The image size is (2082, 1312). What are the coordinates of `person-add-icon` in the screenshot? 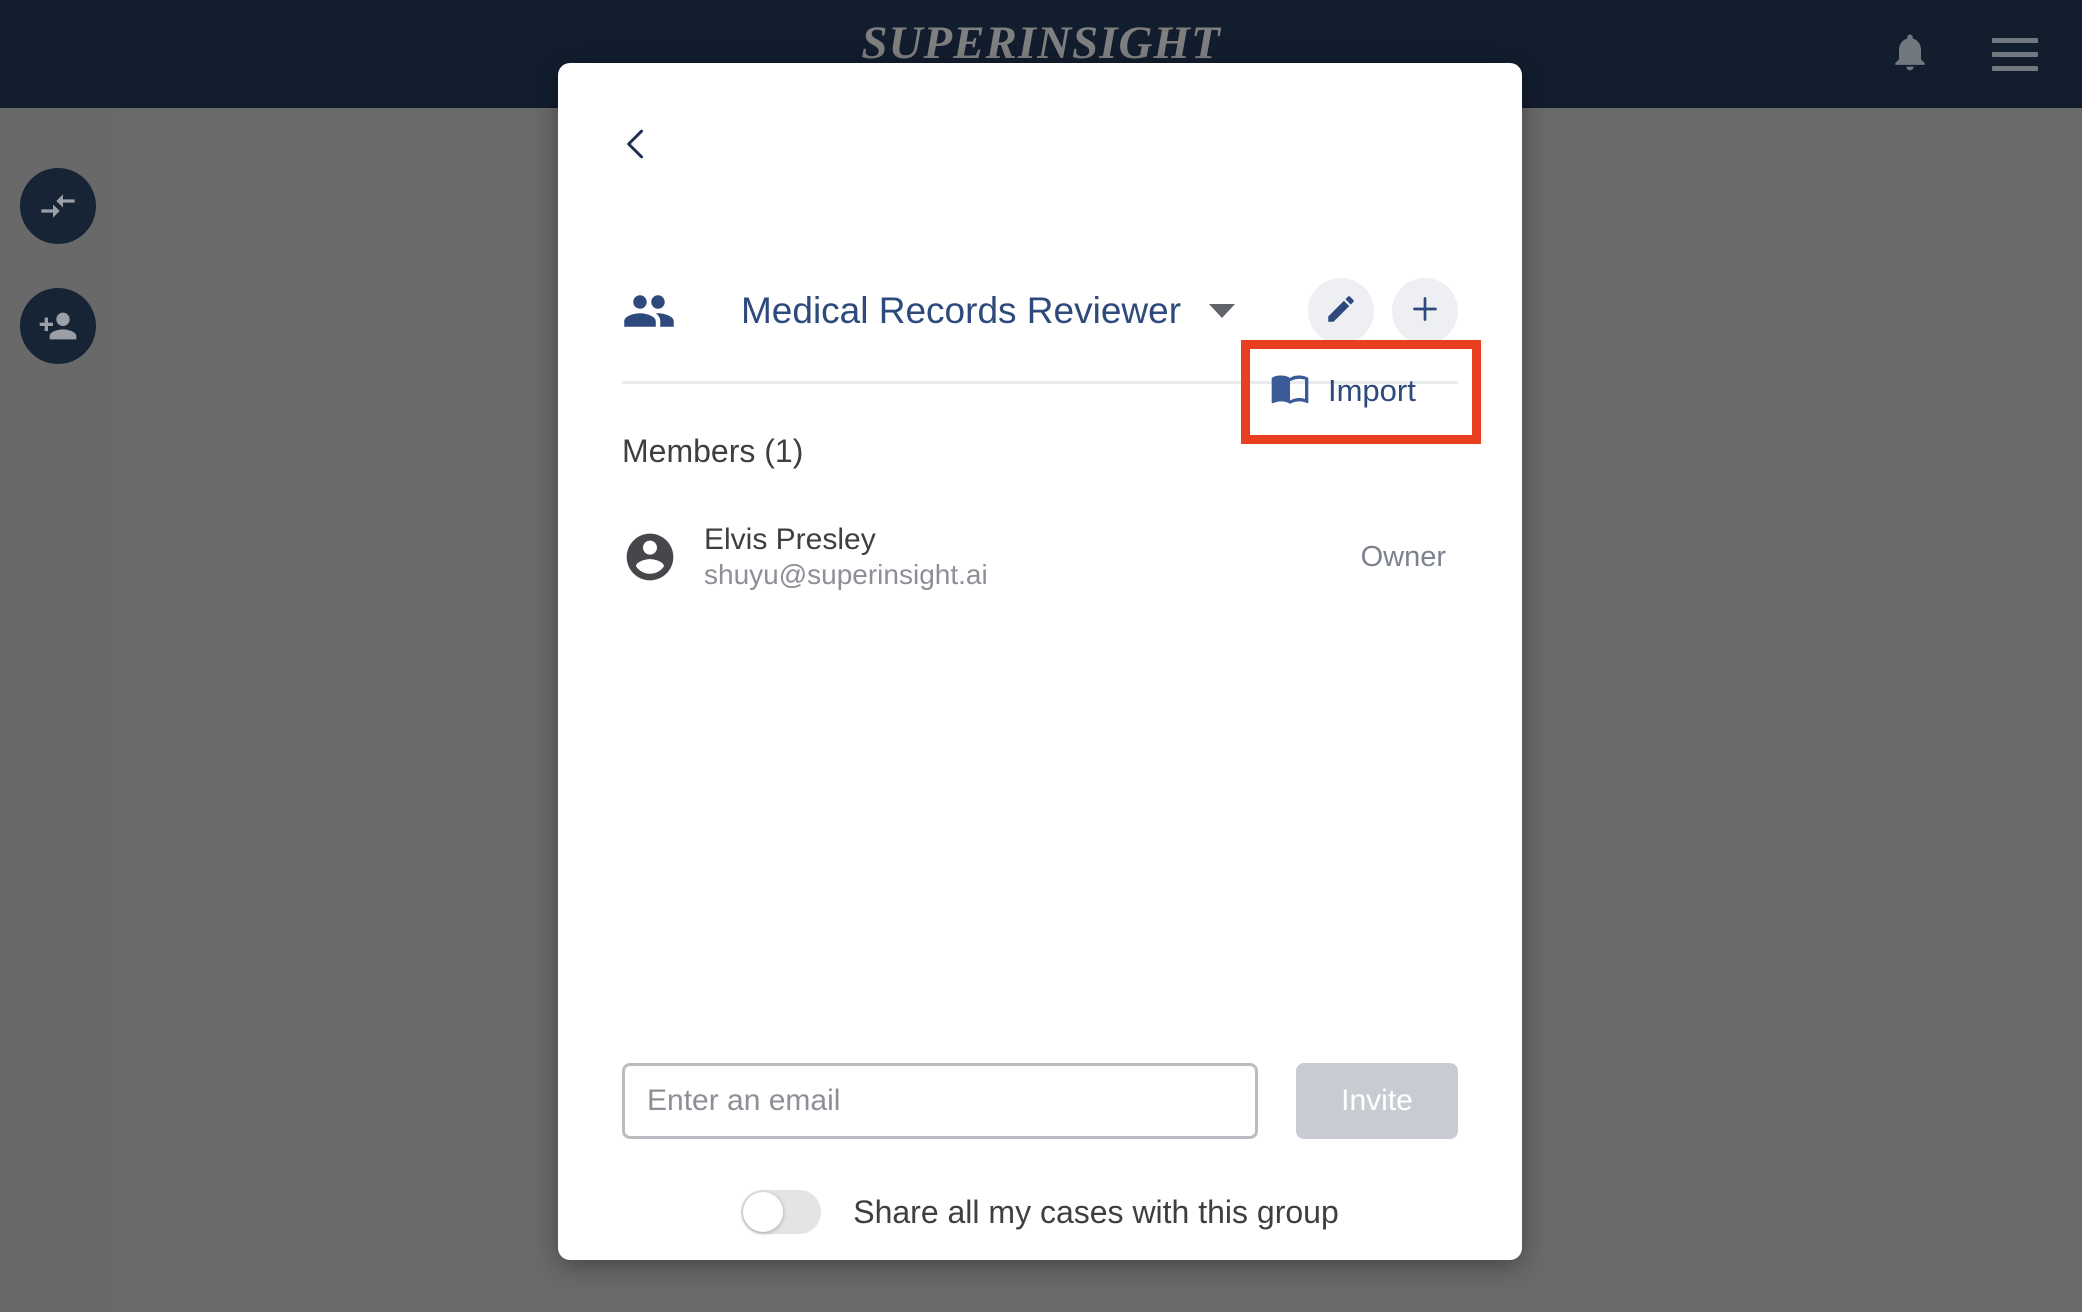 It's located at (58, 326).